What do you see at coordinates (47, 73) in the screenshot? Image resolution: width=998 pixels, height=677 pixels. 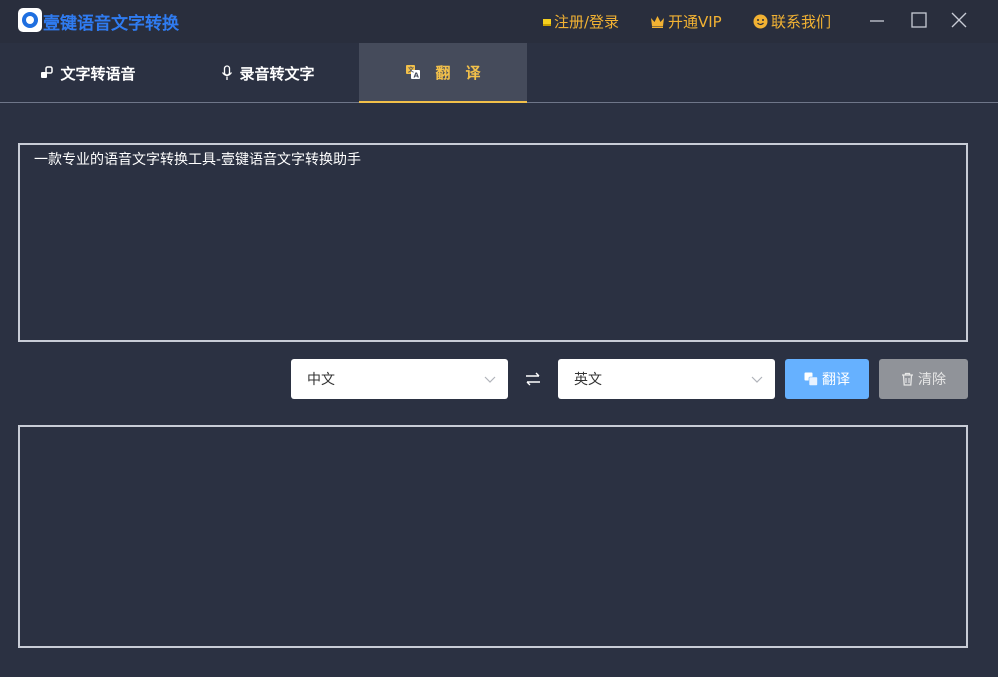 I see `shapes-icon` at bounding box center [47, 73].